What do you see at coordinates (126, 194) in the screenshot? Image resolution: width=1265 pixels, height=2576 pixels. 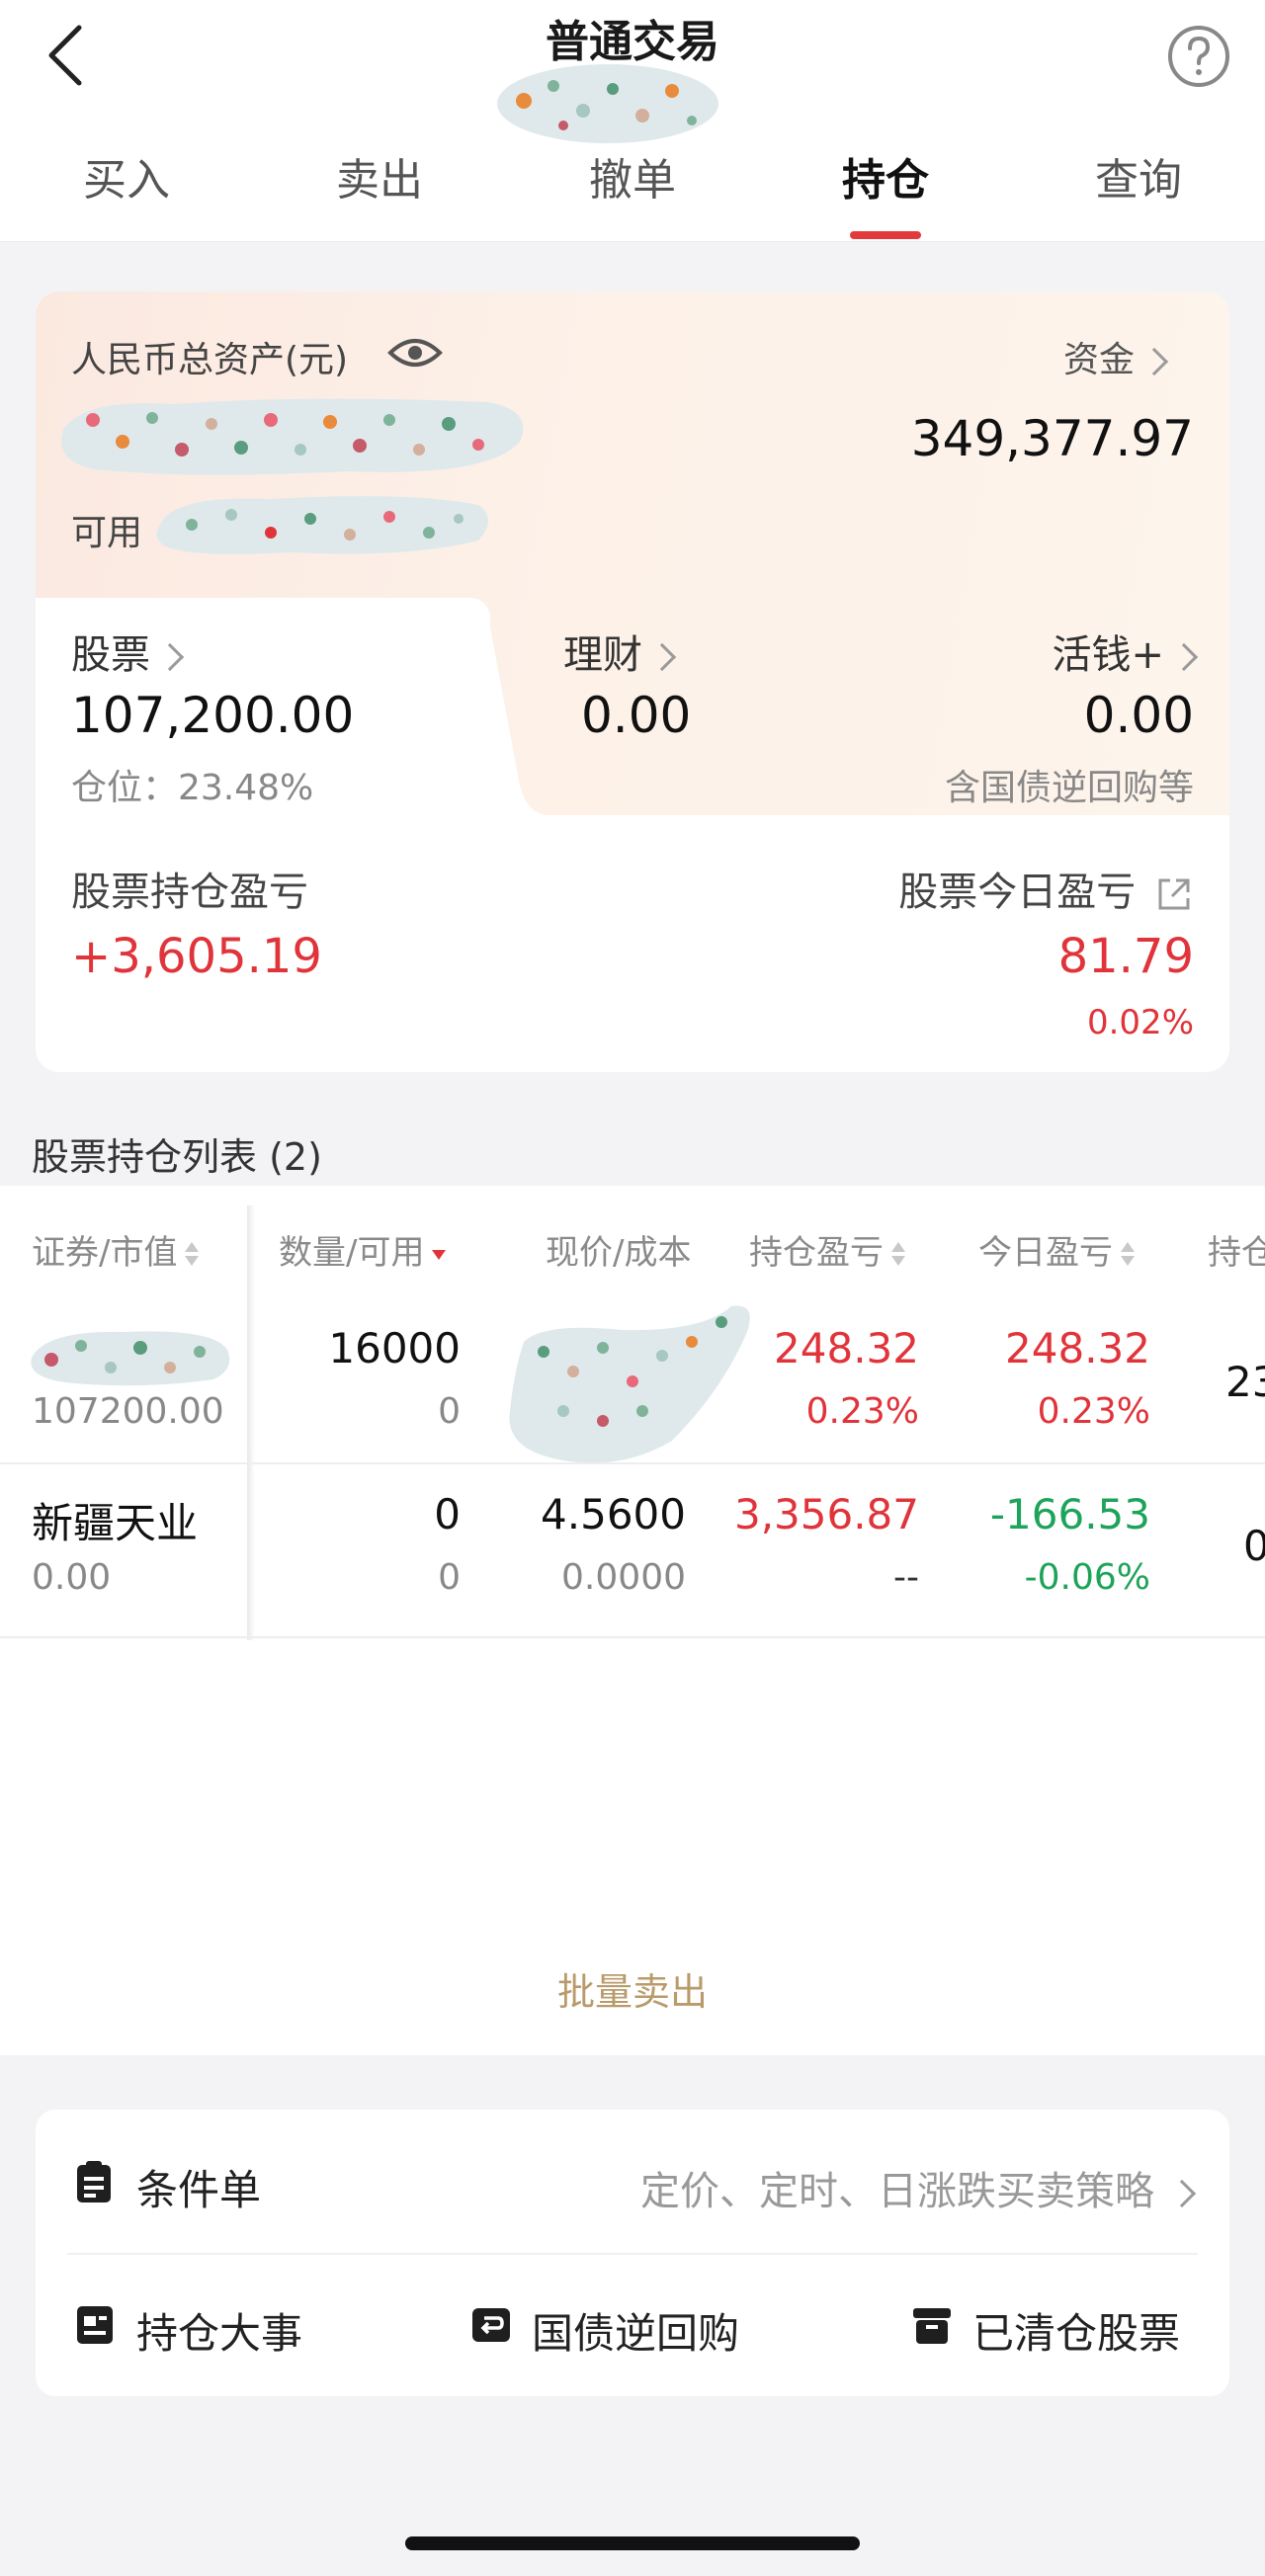 I see `tab-buy: 买入` at bounding box center [126, 194].